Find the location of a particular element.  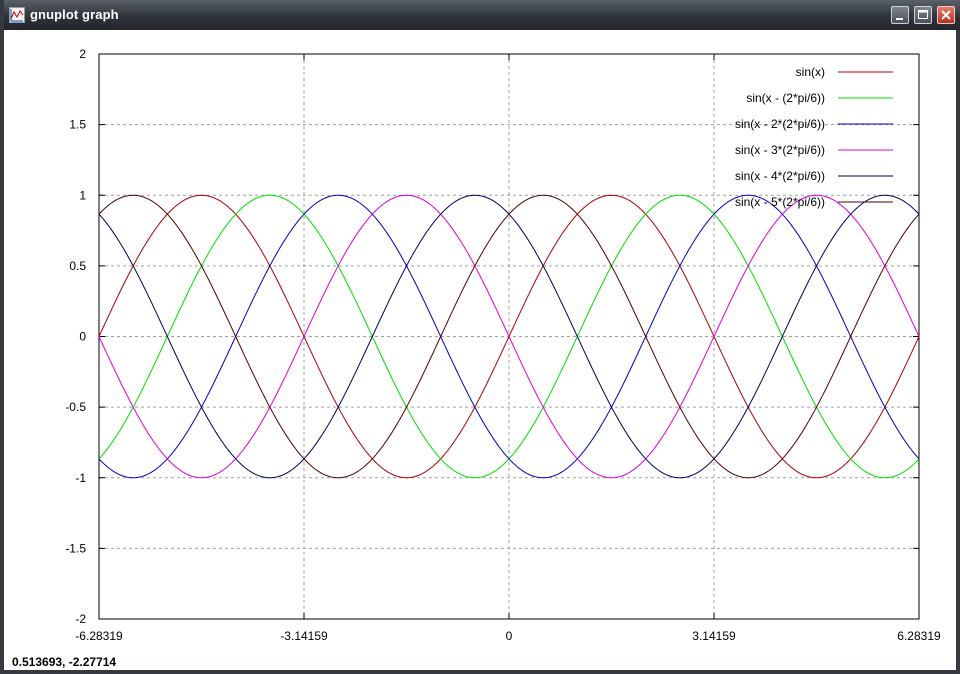

x-tick-label: -3.14159 is located at coordinates (304, 636).